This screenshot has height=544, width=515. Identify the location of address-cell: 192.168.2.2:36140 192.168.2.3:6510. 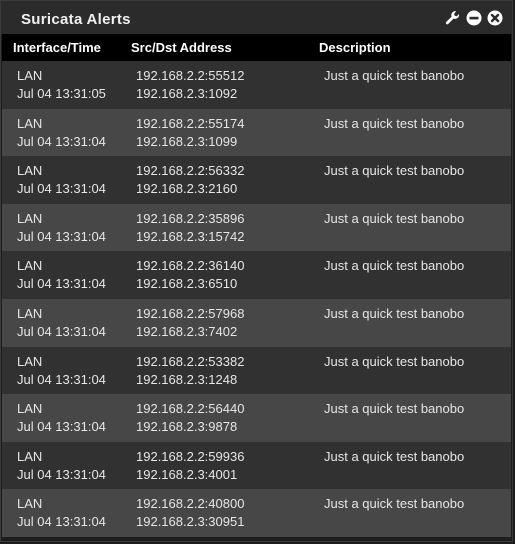
(190, 275).